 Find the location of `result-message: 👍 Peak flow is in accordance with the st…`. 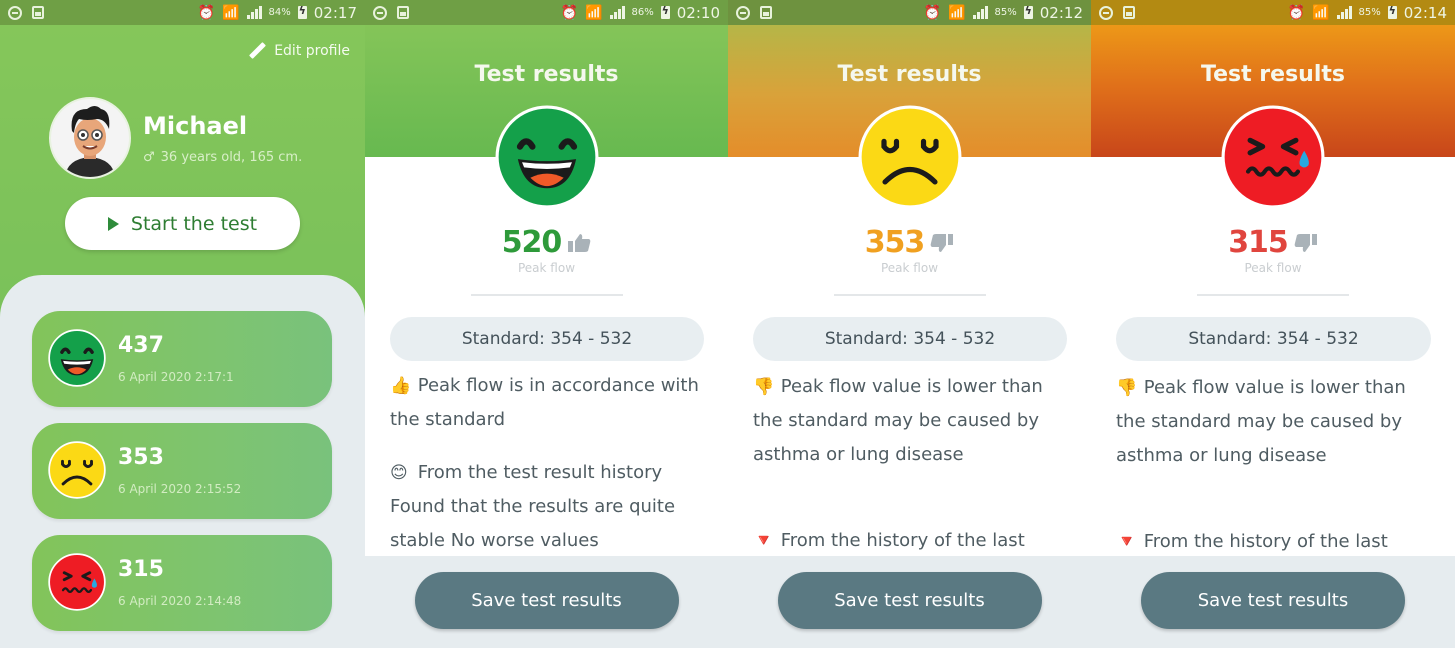

result-message: 👍 Peak flow is in accordance with the st… is located at coordinates (550, 403).